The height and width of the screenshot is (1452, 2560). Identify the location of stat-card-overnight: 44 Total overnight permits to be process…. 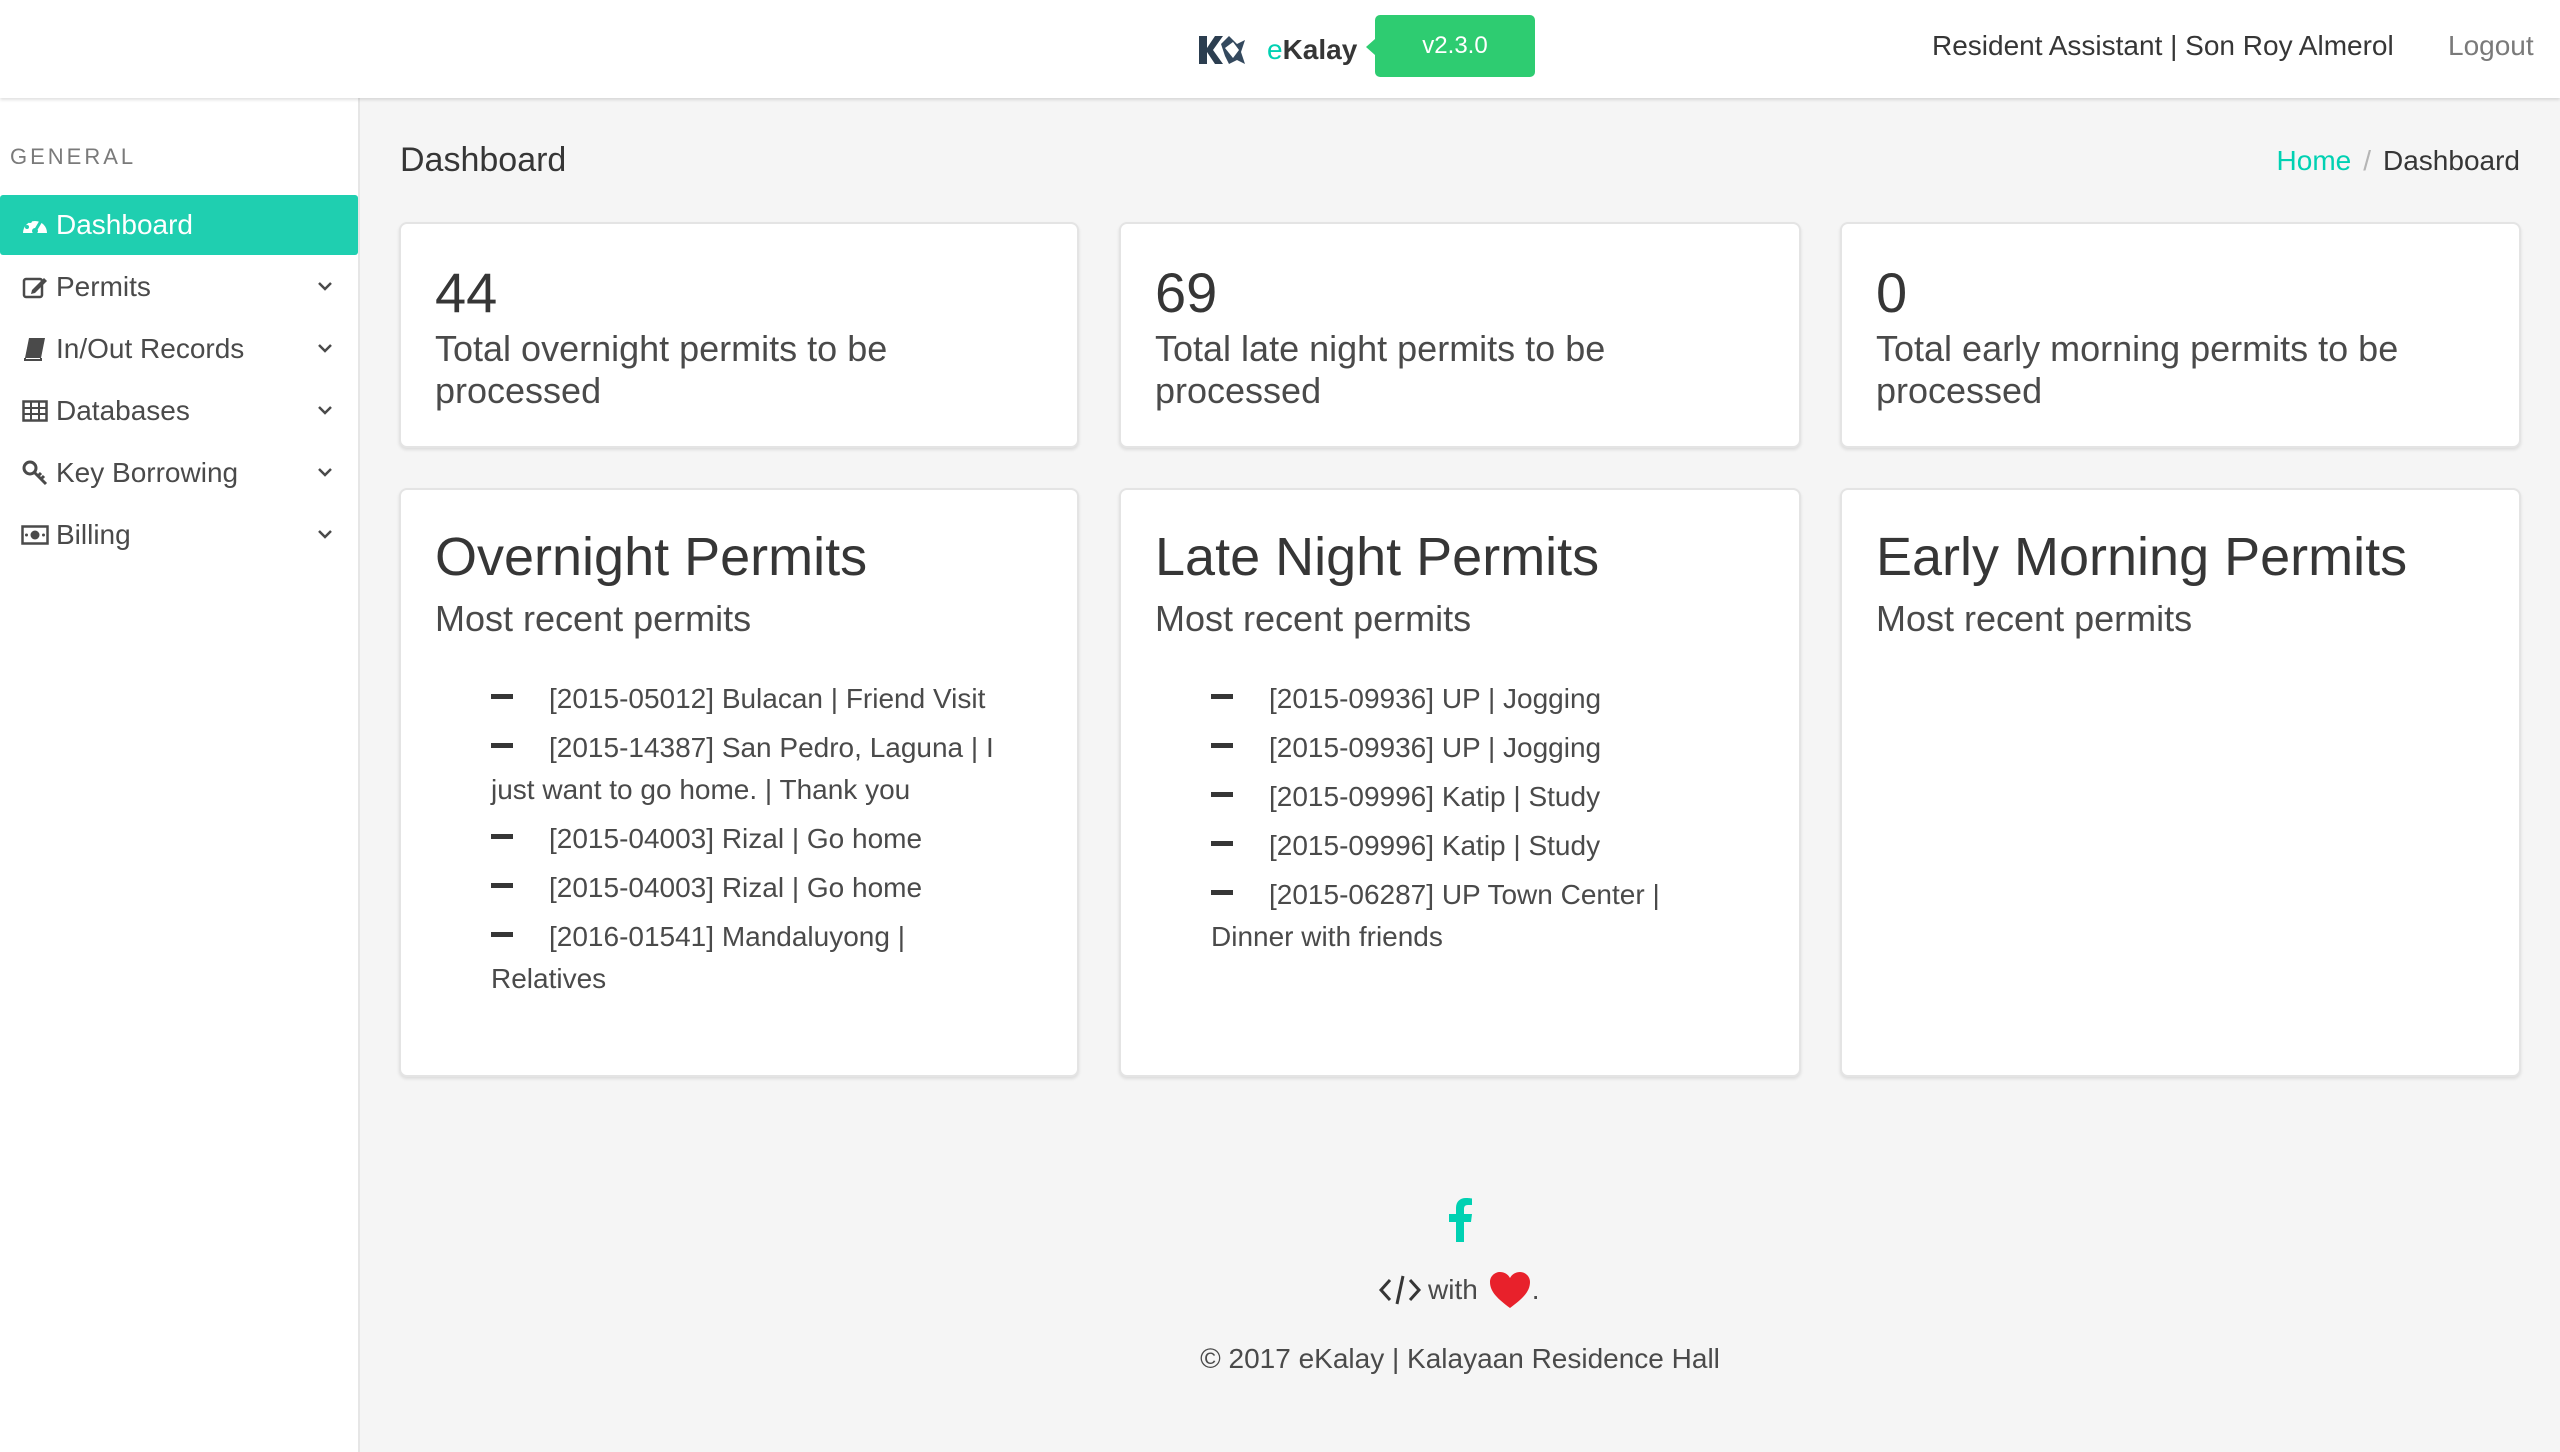
(739, 335).